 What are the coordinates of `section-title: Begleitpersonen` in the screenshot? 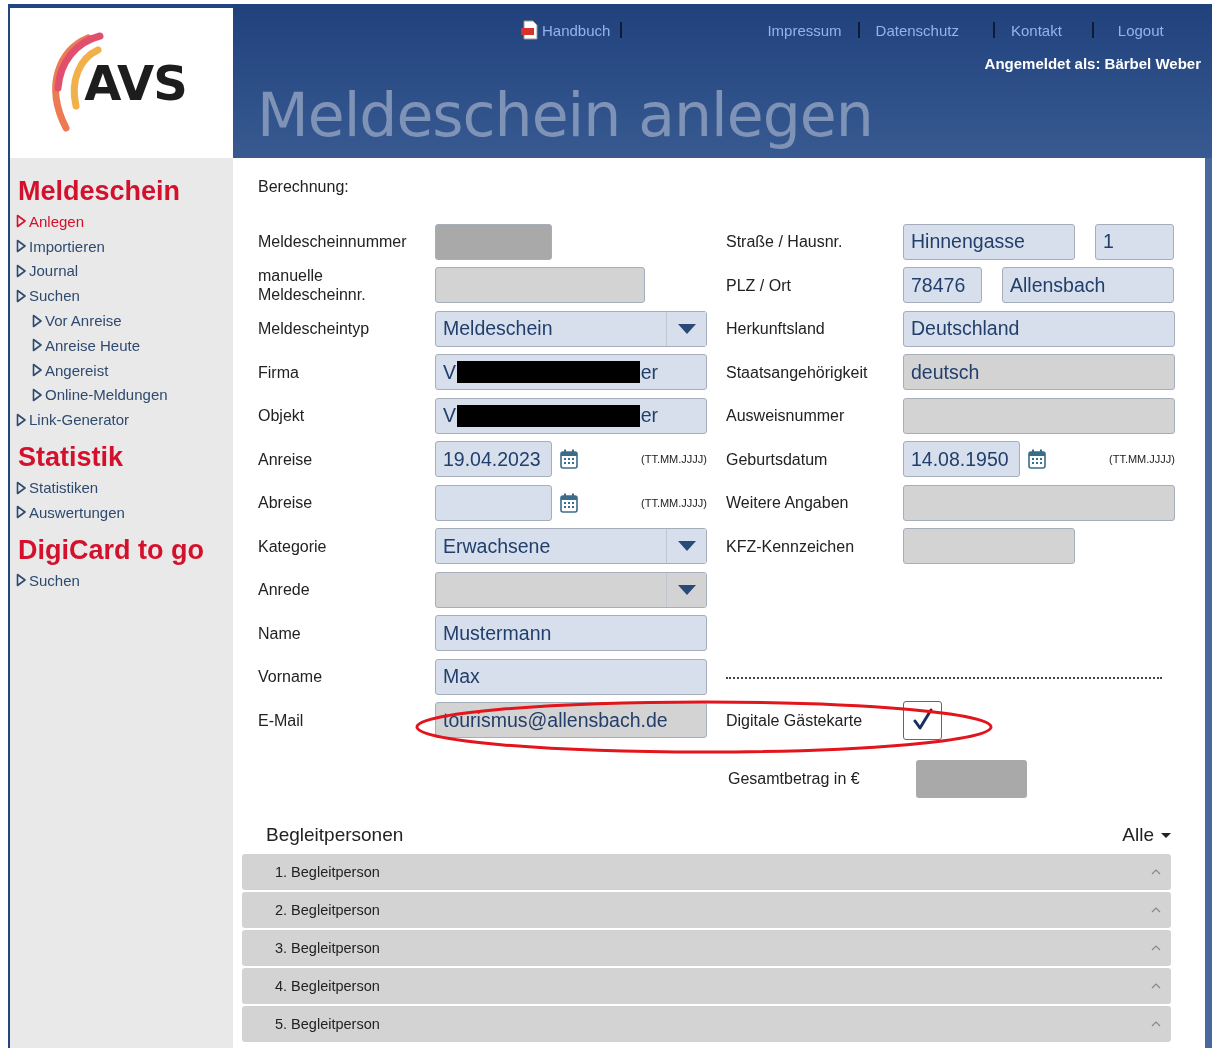 It's located at (335, 835).